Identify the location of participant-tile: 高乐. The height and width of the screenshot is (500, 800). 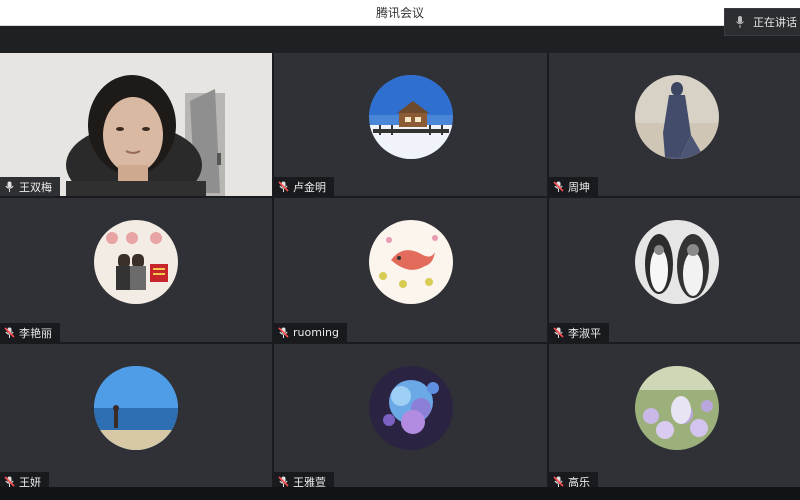
(674, 417).